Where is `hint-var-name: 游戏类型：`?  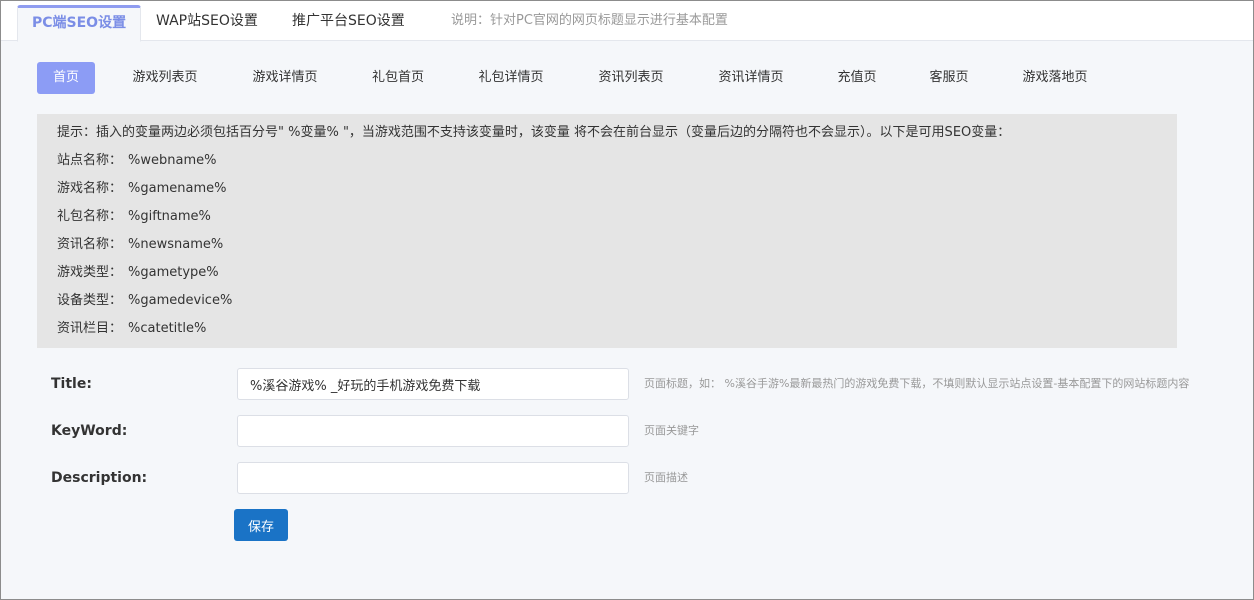
hint-var-name: 游戏类型： is located at coordinates (90, 272).